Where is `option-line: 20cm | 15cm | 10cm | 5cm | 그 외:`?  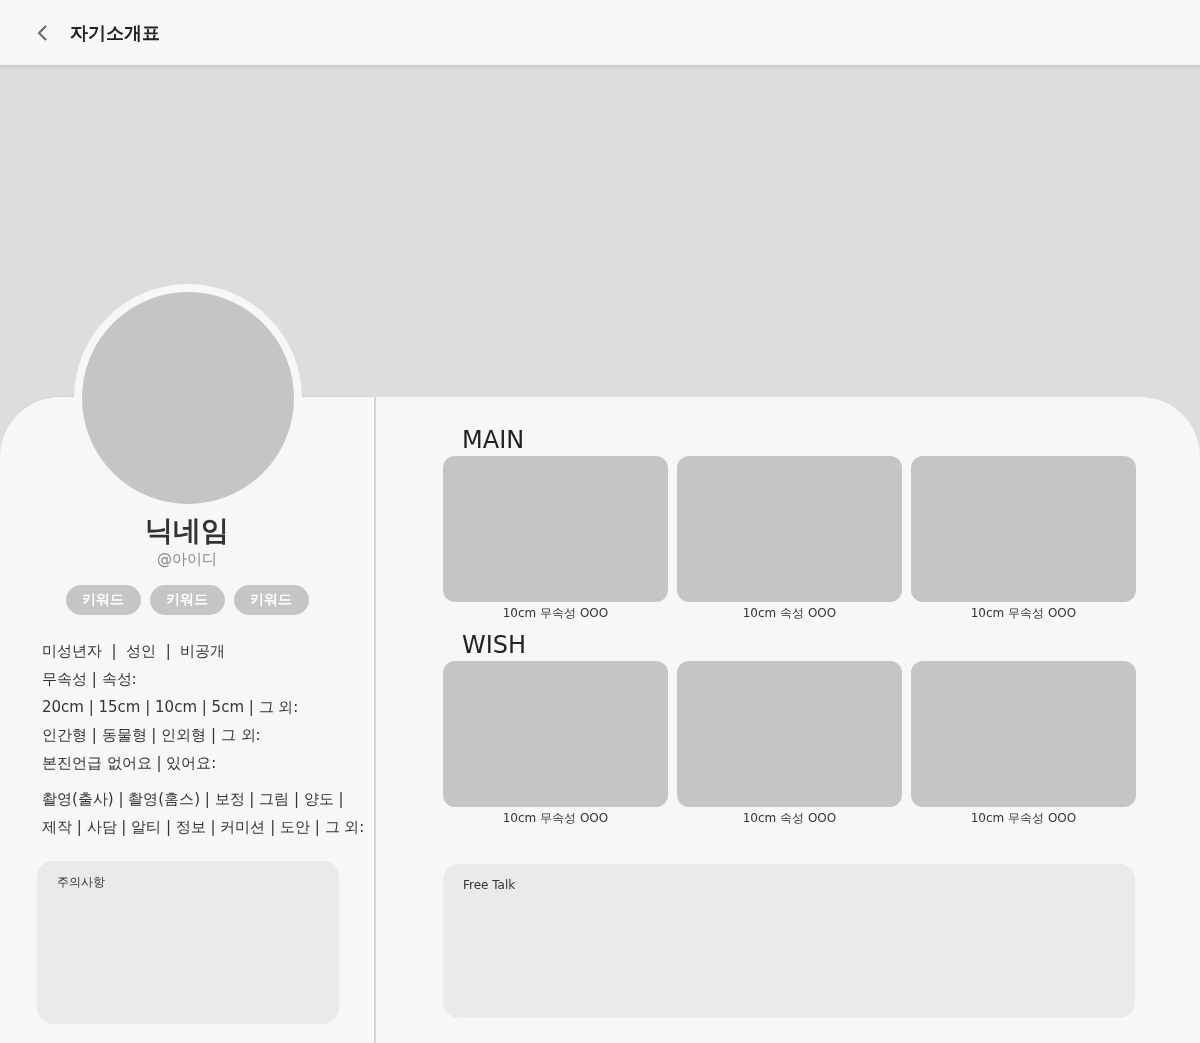
option-line: 20cm | 15cm | 10cm | 5cm | 그 외: is located at coordinates (171, 707).